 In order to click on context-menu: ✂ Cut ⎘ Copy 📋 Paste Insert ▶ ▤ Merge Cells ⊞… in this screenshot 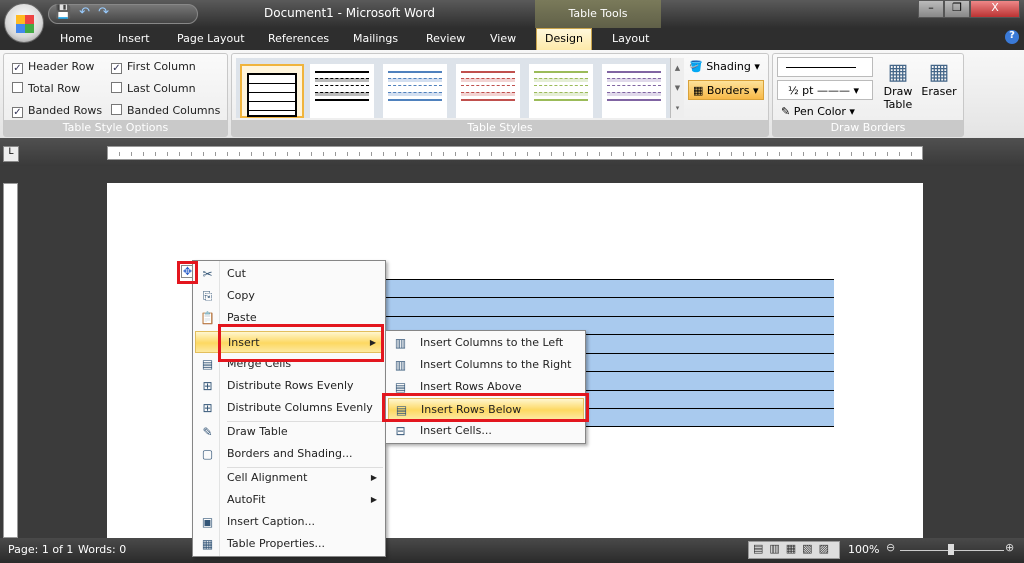, I will do `click(289, 408)`.